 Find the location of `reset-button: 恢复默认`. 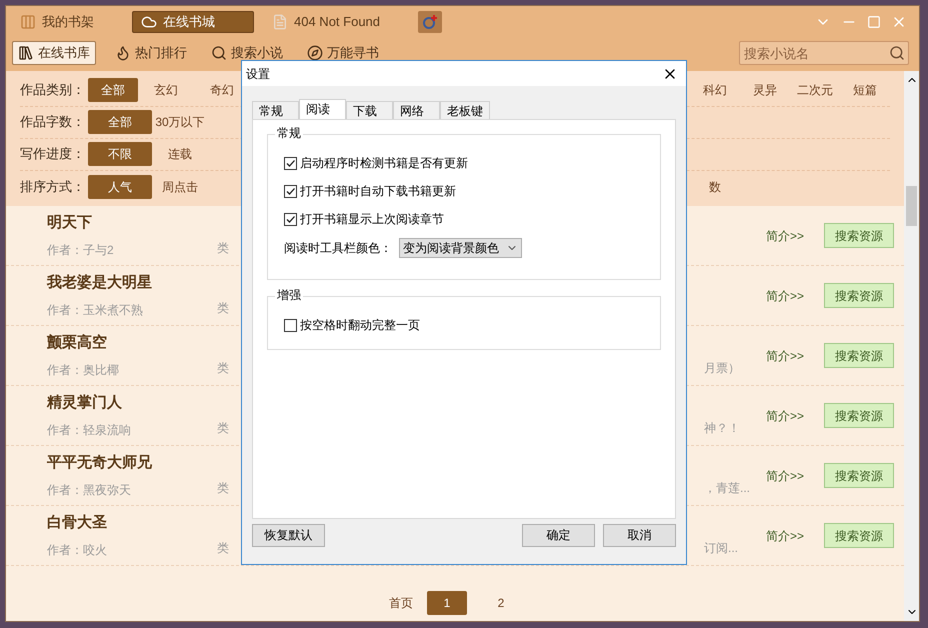

reset-button: 恢复默认 is located at coordinates (288, 535).